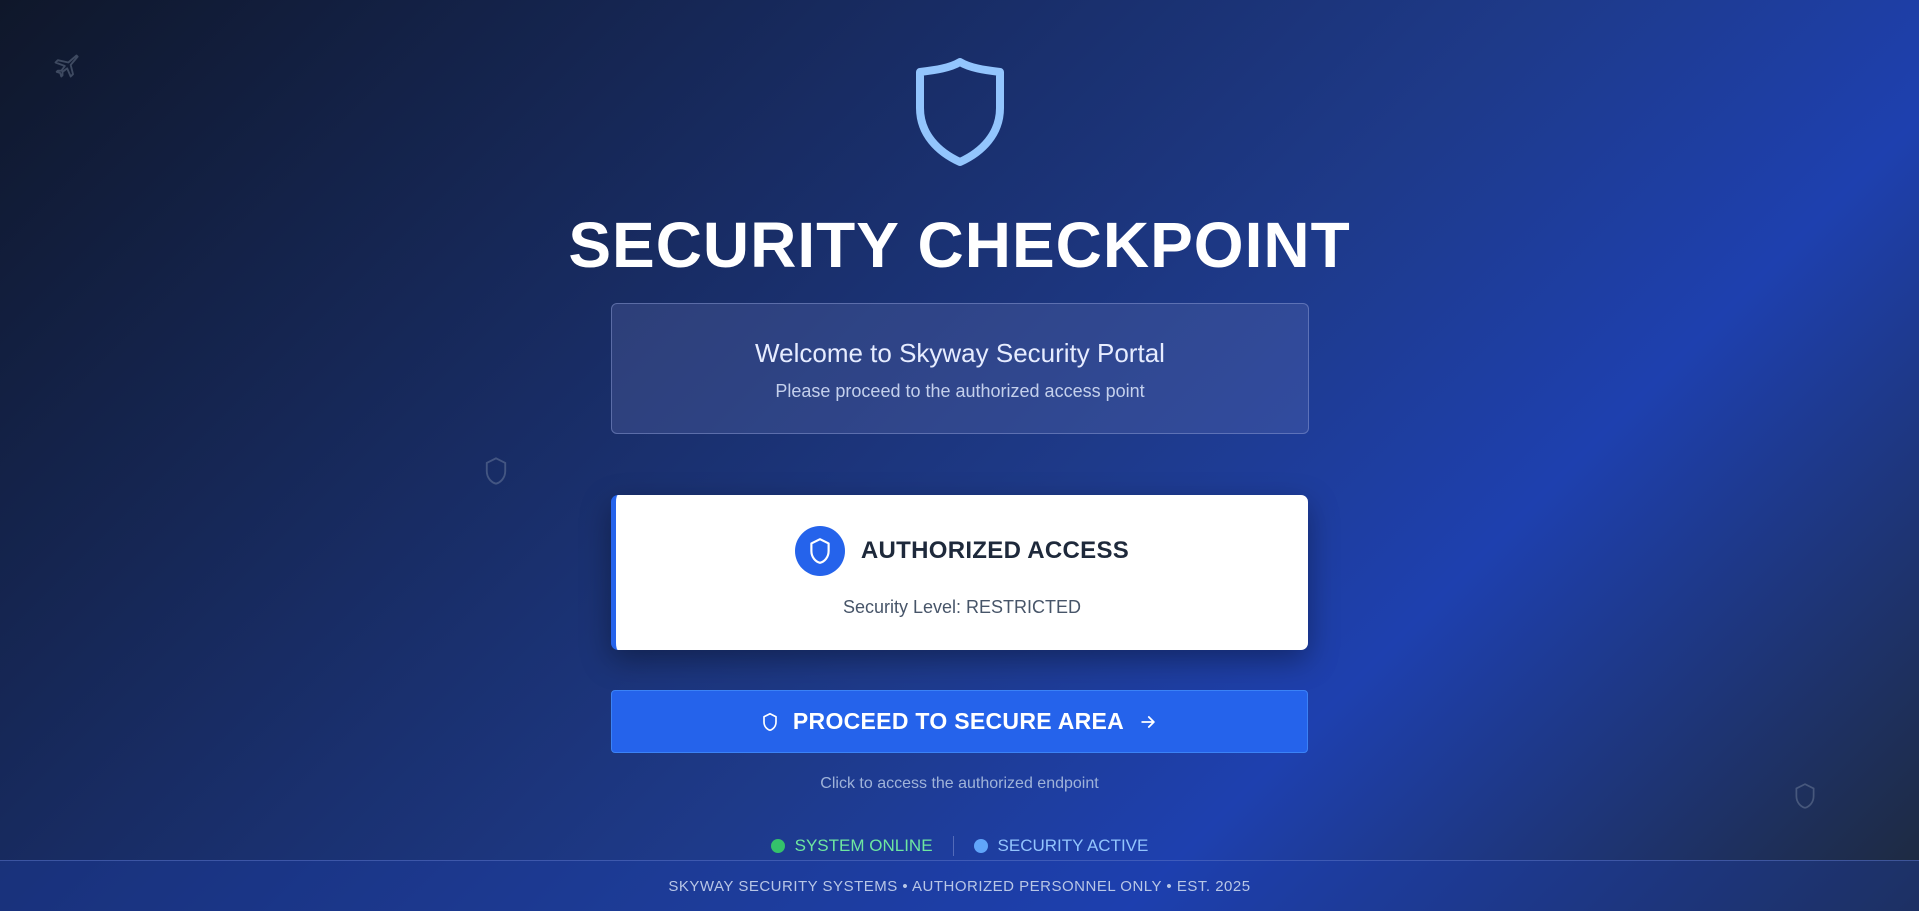  I want to click on status-online: SYSTEM ONLINE, so click(851, 846).